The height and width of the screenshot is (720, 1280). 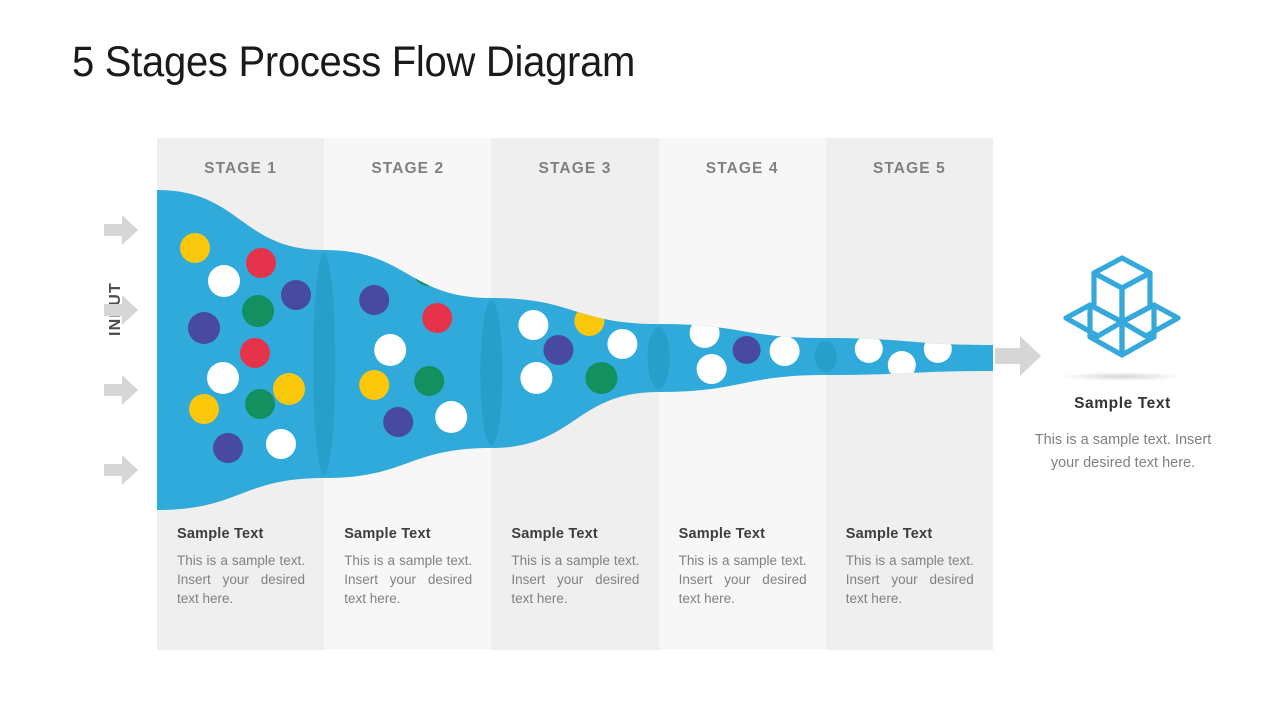 What do you see at coordinates (722, 534) in the screenshot?
I see `stage-caption-title-4: Sample Text` at bounding box center [722, 534].